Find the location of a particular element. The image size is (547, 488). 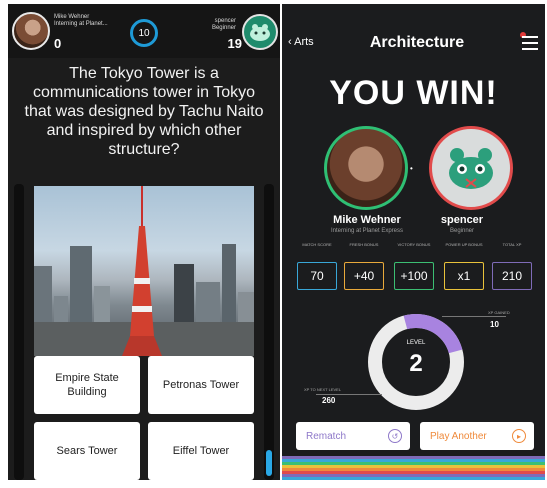

hamburger-menu-icon is located at coordinates (530, 43).